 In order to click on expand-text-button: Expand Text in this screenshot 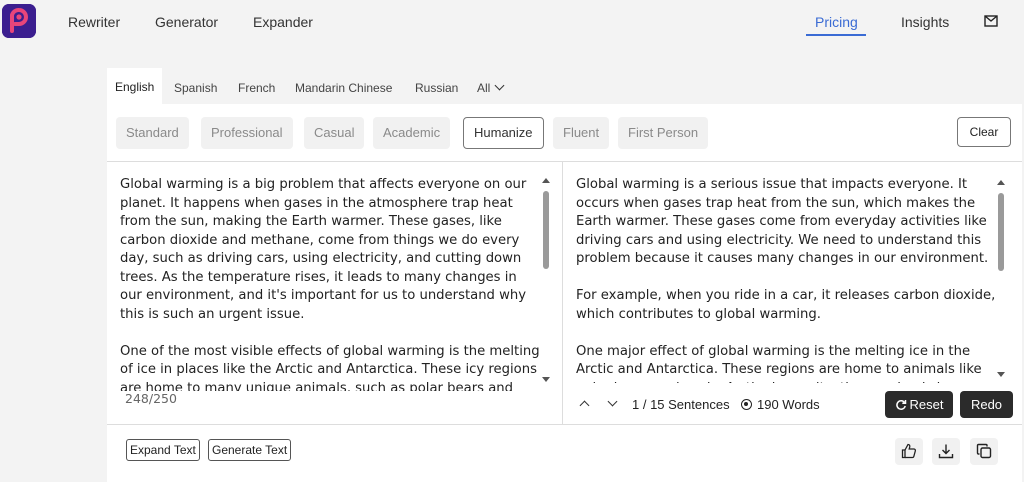, I will do `click(163, 450)`.